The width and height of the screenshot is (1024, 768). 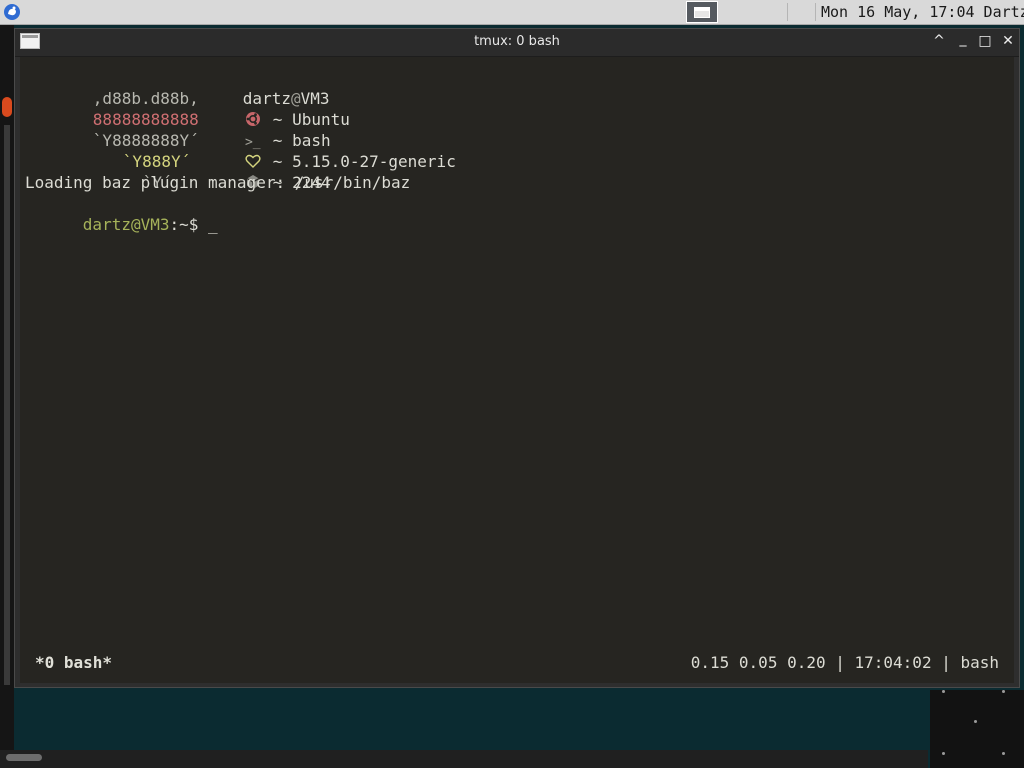 I want to click on minimize-button: _, so click(x=963, y=39).